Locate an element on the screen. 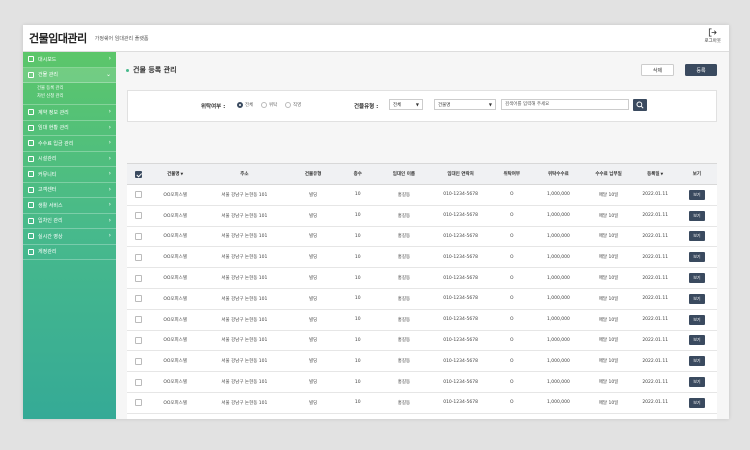 This screenshot has height=450, width=750. register-button: 등록 is located at coordinates (701, 70).